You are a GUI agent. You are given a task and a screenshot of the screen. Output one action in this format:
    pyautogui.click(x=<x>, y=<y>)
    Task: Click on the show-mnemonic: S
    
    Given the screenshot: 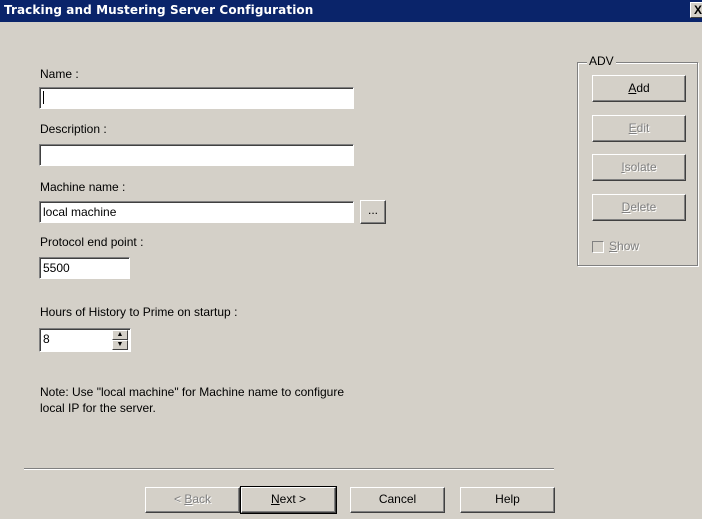 What is the action you would take?
    pyautogui.click(x=613, y=246)
    